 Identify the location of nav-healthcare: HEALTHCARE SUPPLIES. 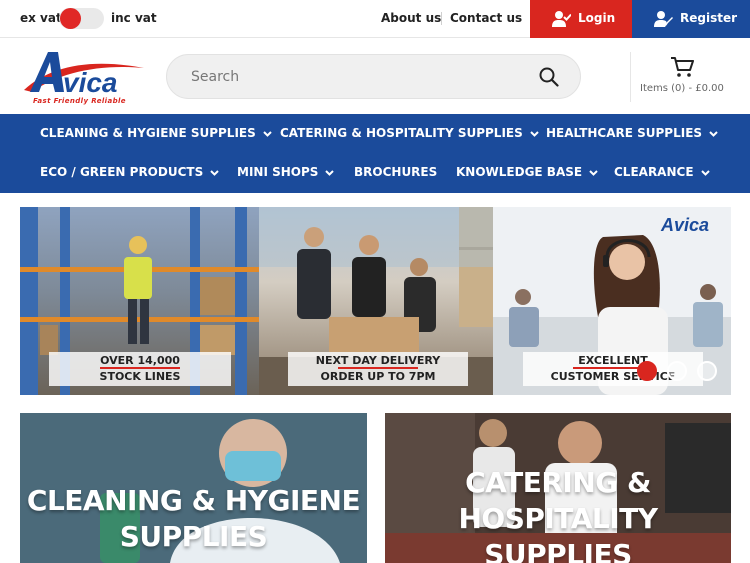
(632, 133).